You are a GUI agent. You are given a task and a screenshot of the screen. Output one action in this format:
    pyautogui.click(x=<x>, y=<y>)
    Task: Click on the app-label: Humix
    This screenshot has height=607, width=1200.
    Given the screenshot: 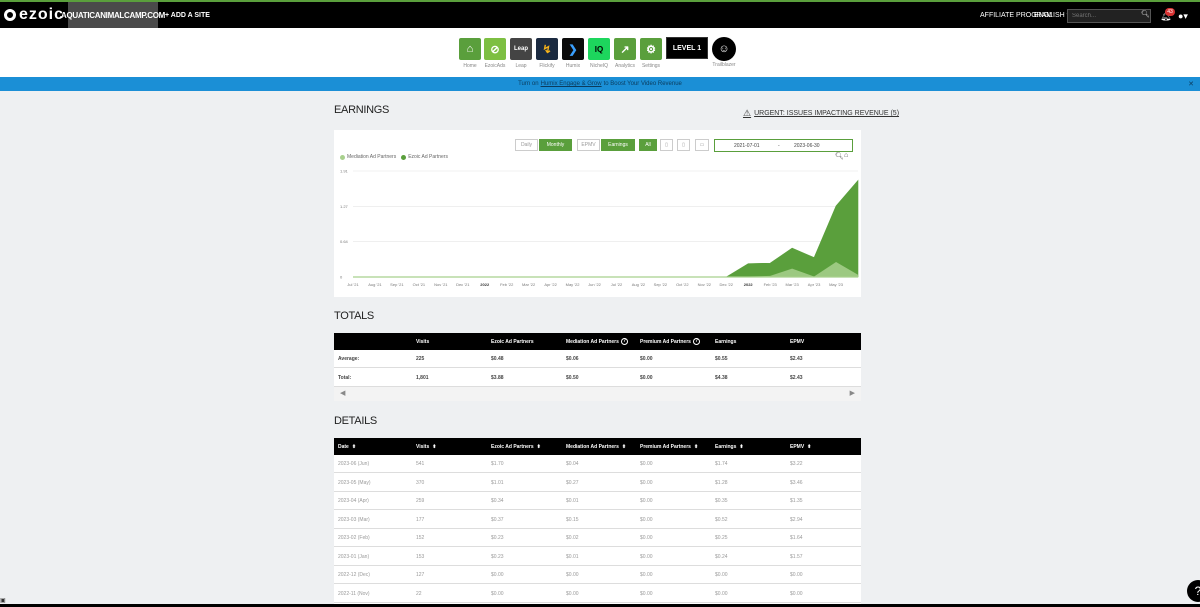 What is the action you would take?
    pyautogui.click(x=573, y=66)
    